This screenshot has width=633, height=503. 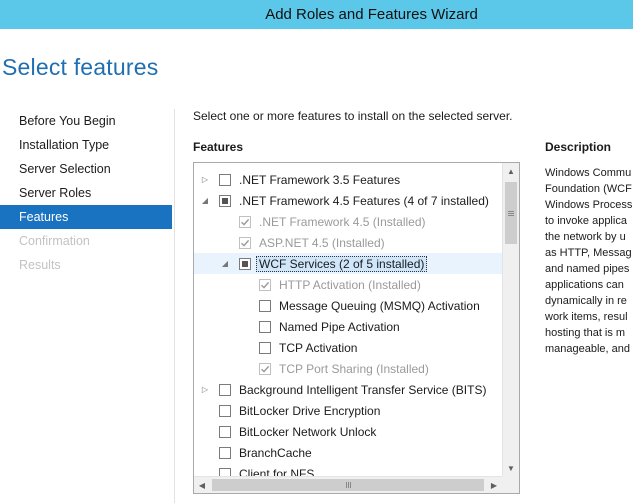 What do you see at coordinates (379, 305) in the screenshot?
I see `tree-item-label: Message Queuing (MSMQ) Activation` at bounding box center [379, 305].